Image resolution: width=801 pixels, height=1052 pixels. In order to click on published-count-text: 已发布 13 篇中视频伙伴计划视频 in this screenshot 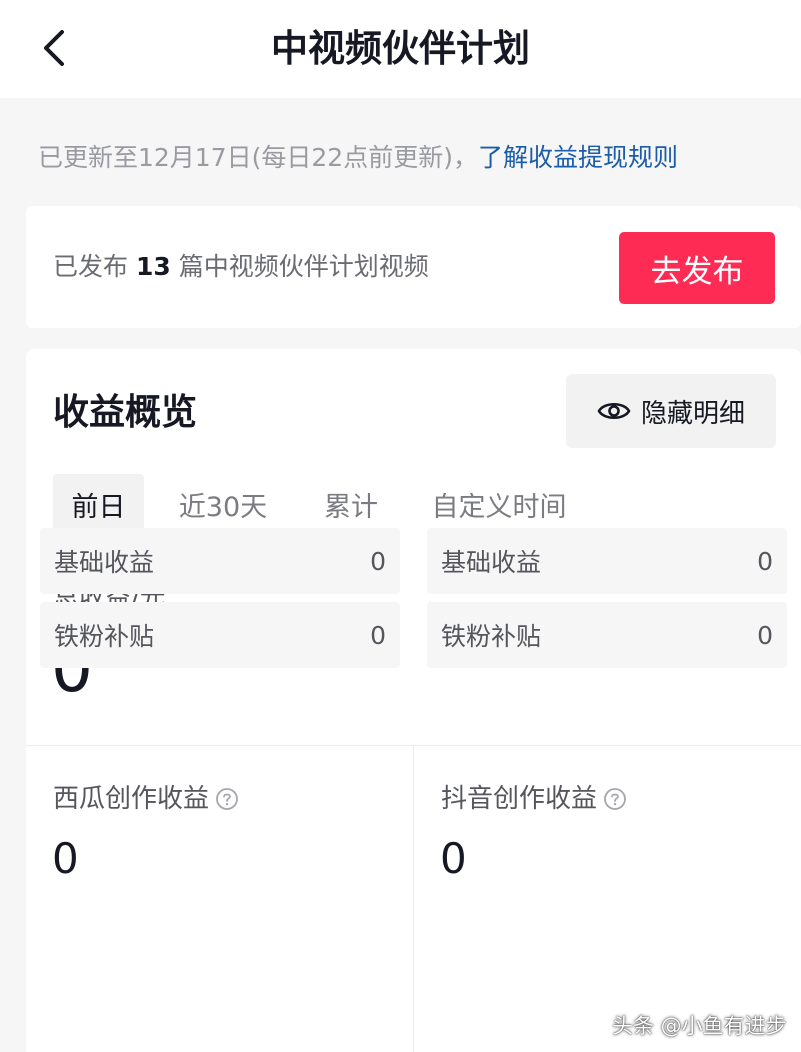, I will do `click(241, 267)`.